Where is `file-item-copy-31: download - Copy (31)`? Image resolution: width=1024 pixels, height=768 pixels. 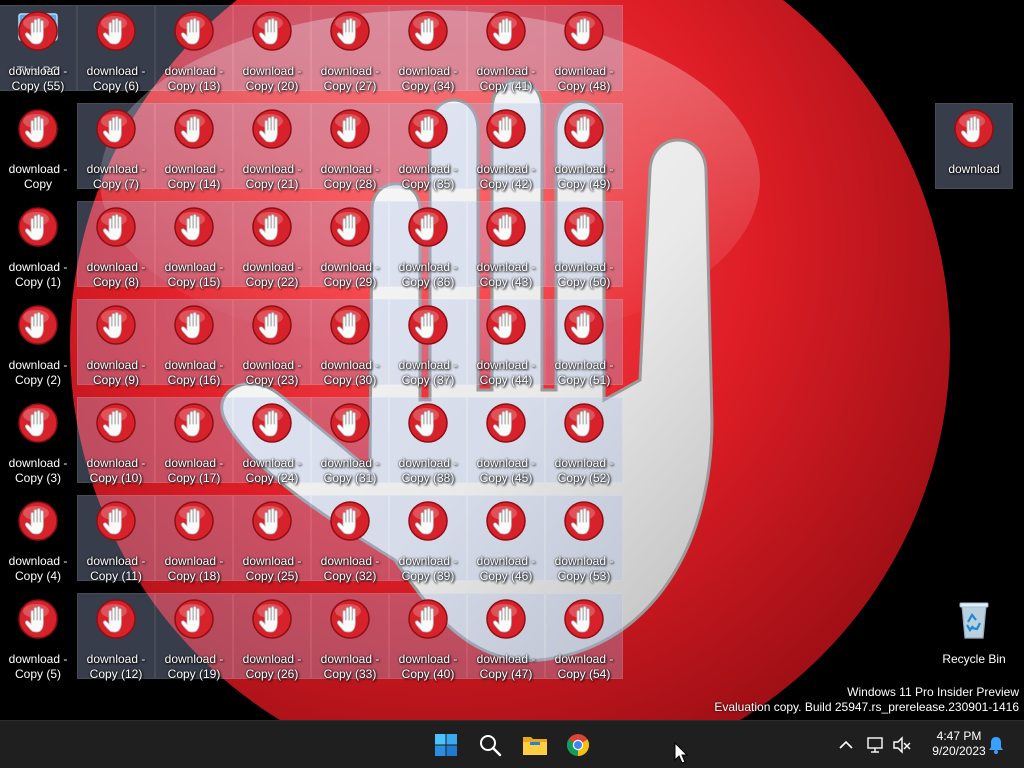
file-item-copy-31: download - Copy (31) is located at coordinates (350, 441).